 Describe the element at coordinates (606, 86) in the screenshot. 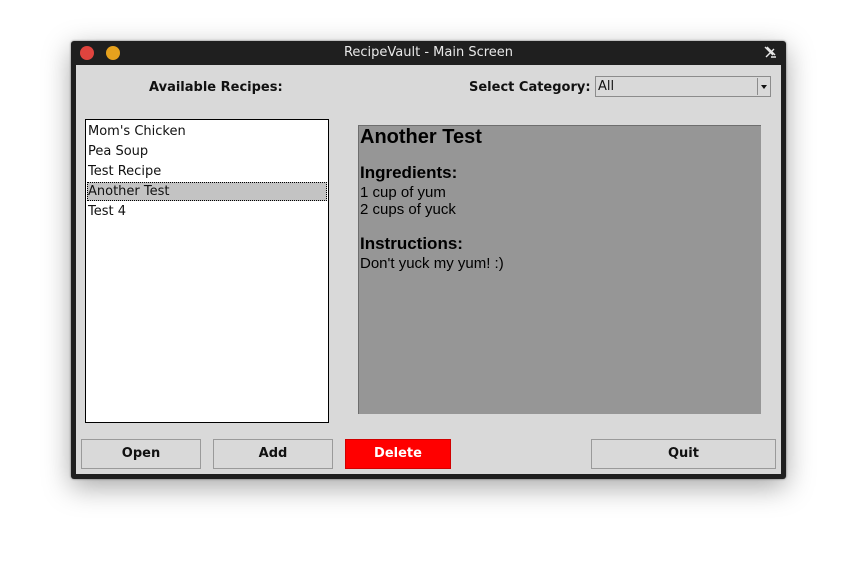

I see `category-dropdown-value: All` at that location.